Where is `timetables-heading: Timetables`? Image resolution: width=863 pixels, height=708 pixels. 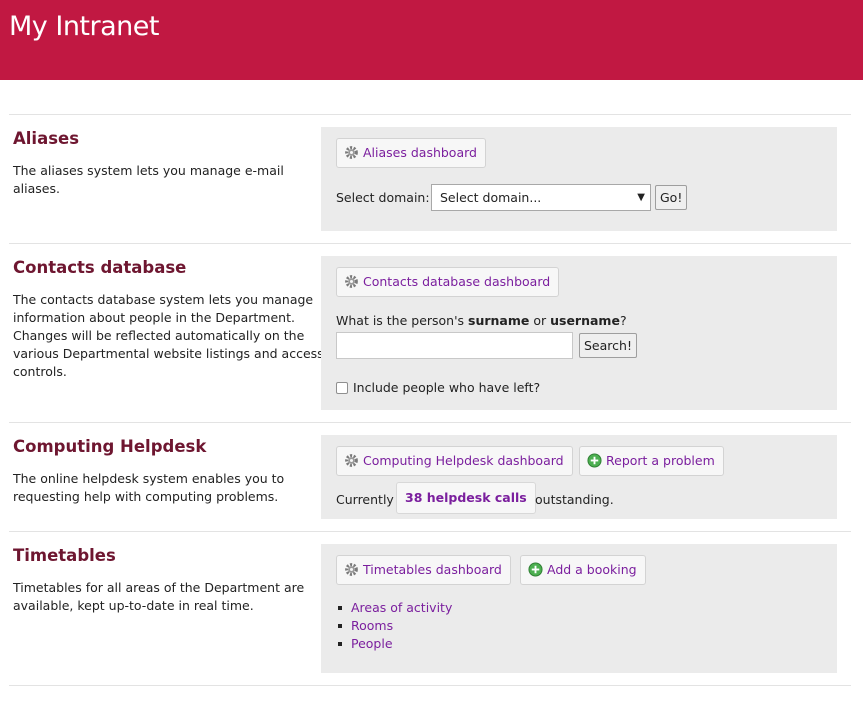
timetables-heading: Timetables is located at coordinates (64, 555).